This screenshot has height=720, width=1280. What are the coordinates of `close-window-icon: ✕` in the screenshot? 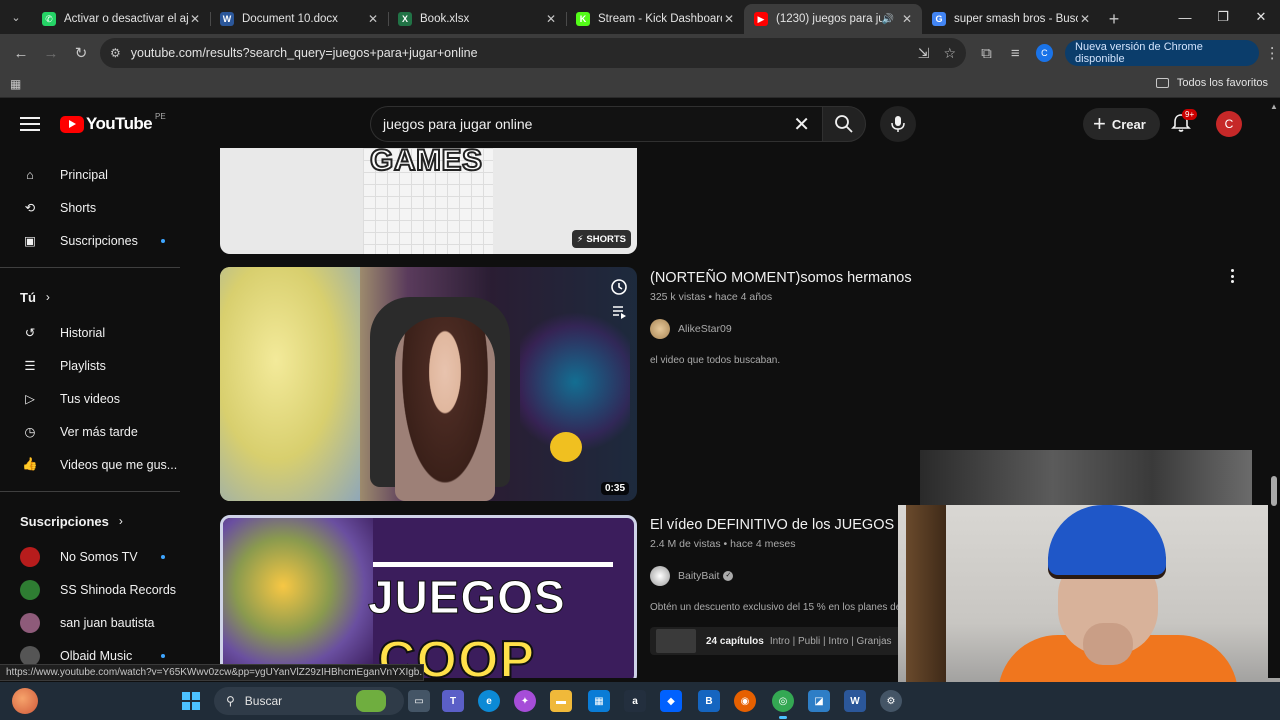 It's located at (1261, 17).